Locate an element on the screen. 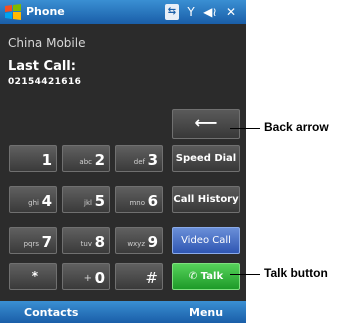 The width and height of the screenshot is (349, 323). key-star: * is located at coordinates (33, 276).